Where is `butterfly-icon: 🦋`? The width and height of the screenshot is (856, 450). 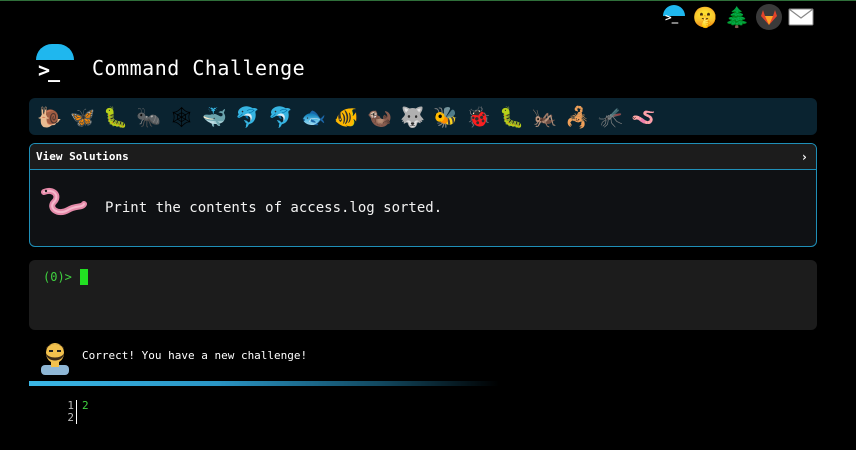
butterfly-icon: 🦋 is located at coordinates (82, 117).